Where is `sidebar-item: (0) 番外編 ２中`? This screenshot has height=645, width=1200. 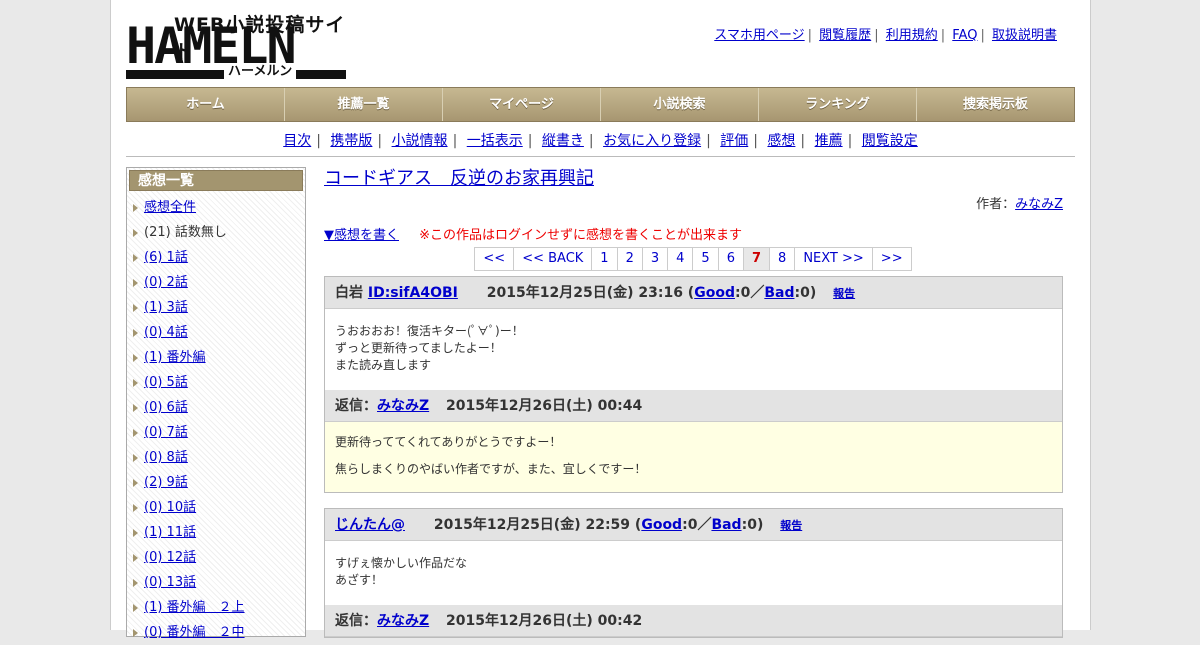
sidebar-item: (0) 番外編 ２中 is located at coordinates (216, 632).